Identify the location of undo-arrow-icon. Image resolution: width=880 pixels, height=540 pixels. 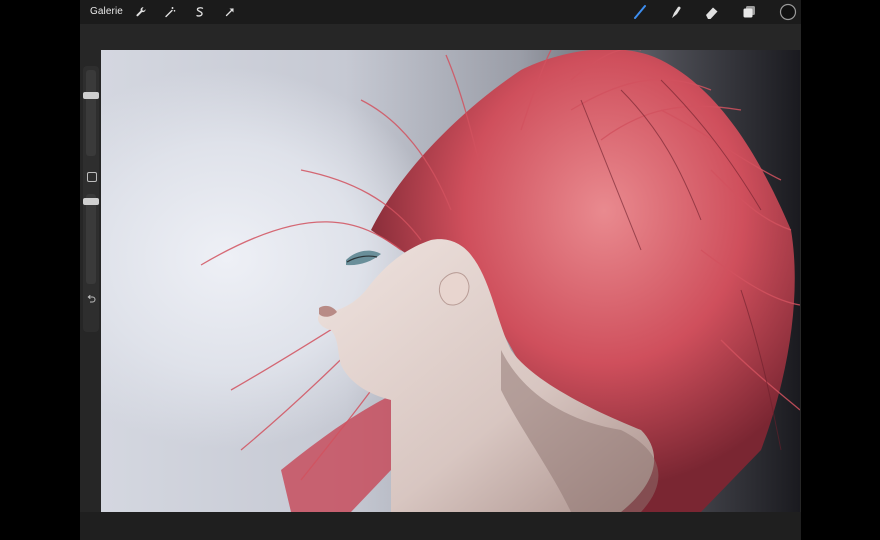
(91, 299).